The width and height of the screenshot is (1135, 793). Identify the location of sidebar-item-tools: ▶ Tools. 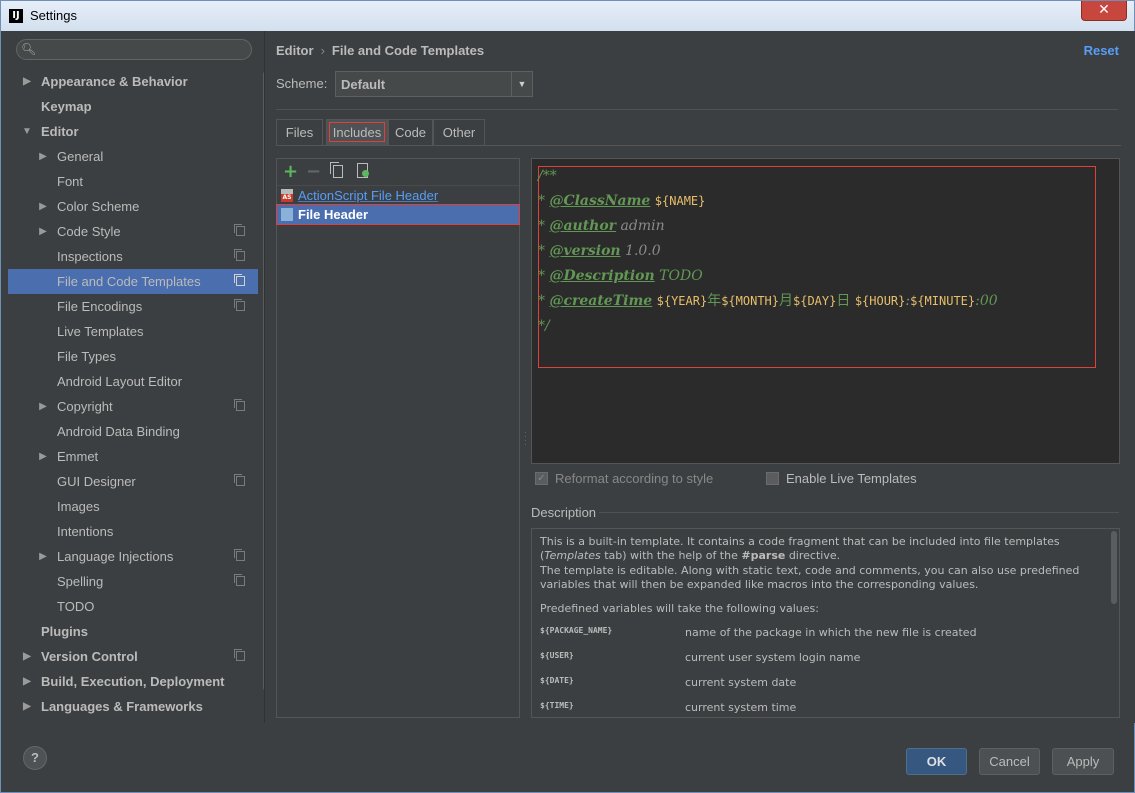
(133, 720).